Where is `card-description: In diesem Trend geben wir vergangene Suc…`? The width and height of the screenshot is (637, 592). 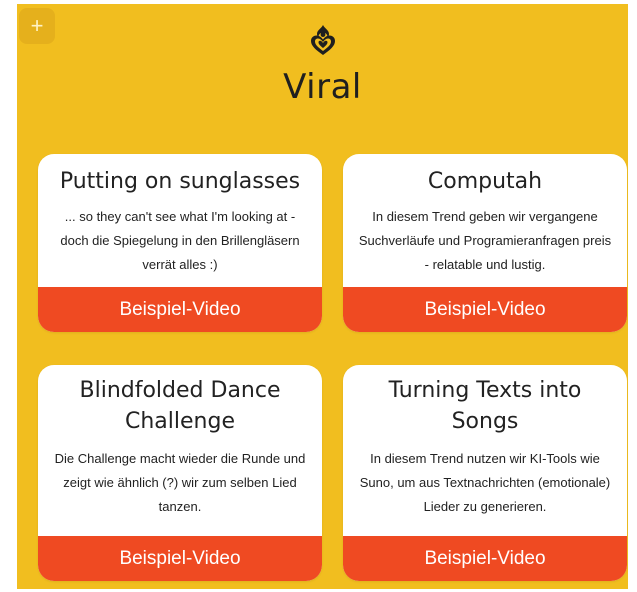 card-description: In diesem Trend geben wir vergangene Suc… is located at coordinates (485, 240).